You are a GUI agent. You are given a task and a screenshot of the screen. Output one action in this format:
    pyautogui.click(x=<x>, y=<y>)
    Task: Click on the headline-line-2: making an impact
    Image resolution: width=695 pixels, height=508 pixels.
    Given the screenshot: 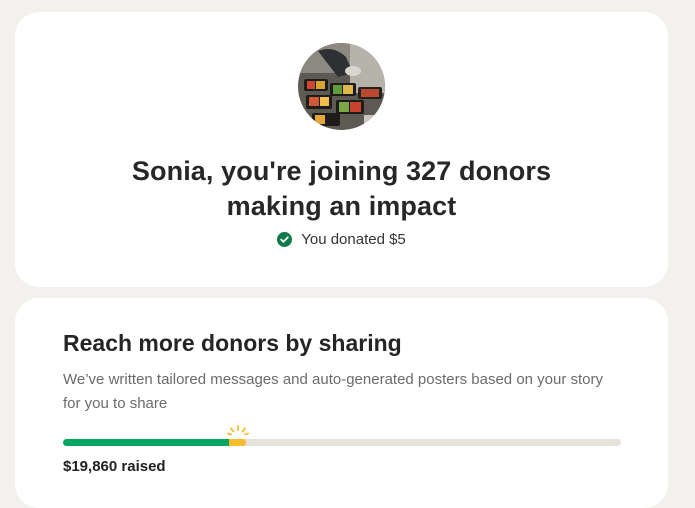 What is the action you would take?
    pyautogui.click(x=341, y=206)
    